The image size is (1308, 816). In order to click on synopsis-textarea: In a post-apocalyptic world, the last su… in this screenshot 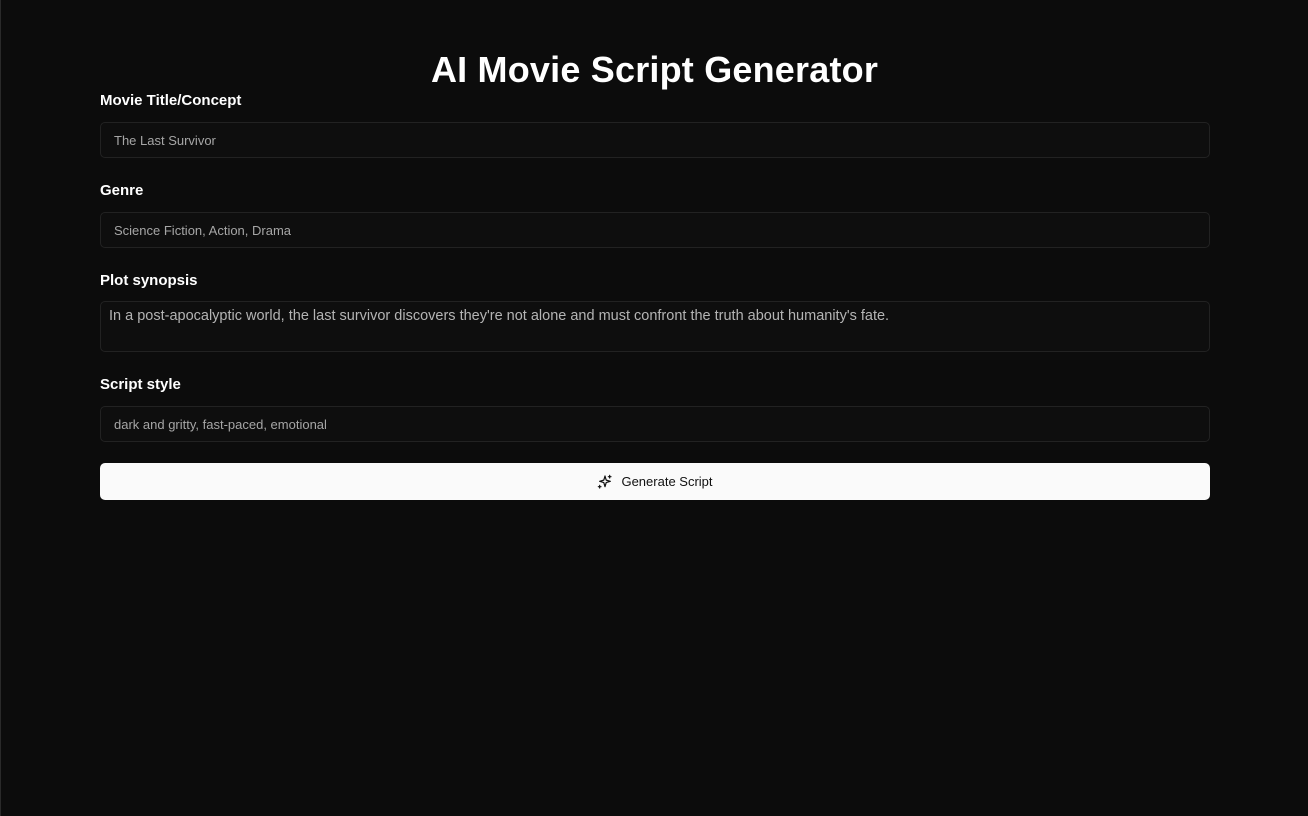, I will do `click(655, 326)`.